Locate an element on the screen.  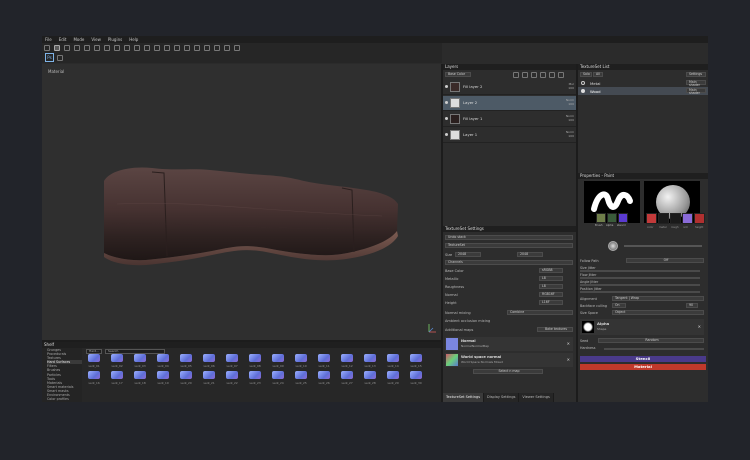
channel-swatch: height is located at coordinates (699, 221).